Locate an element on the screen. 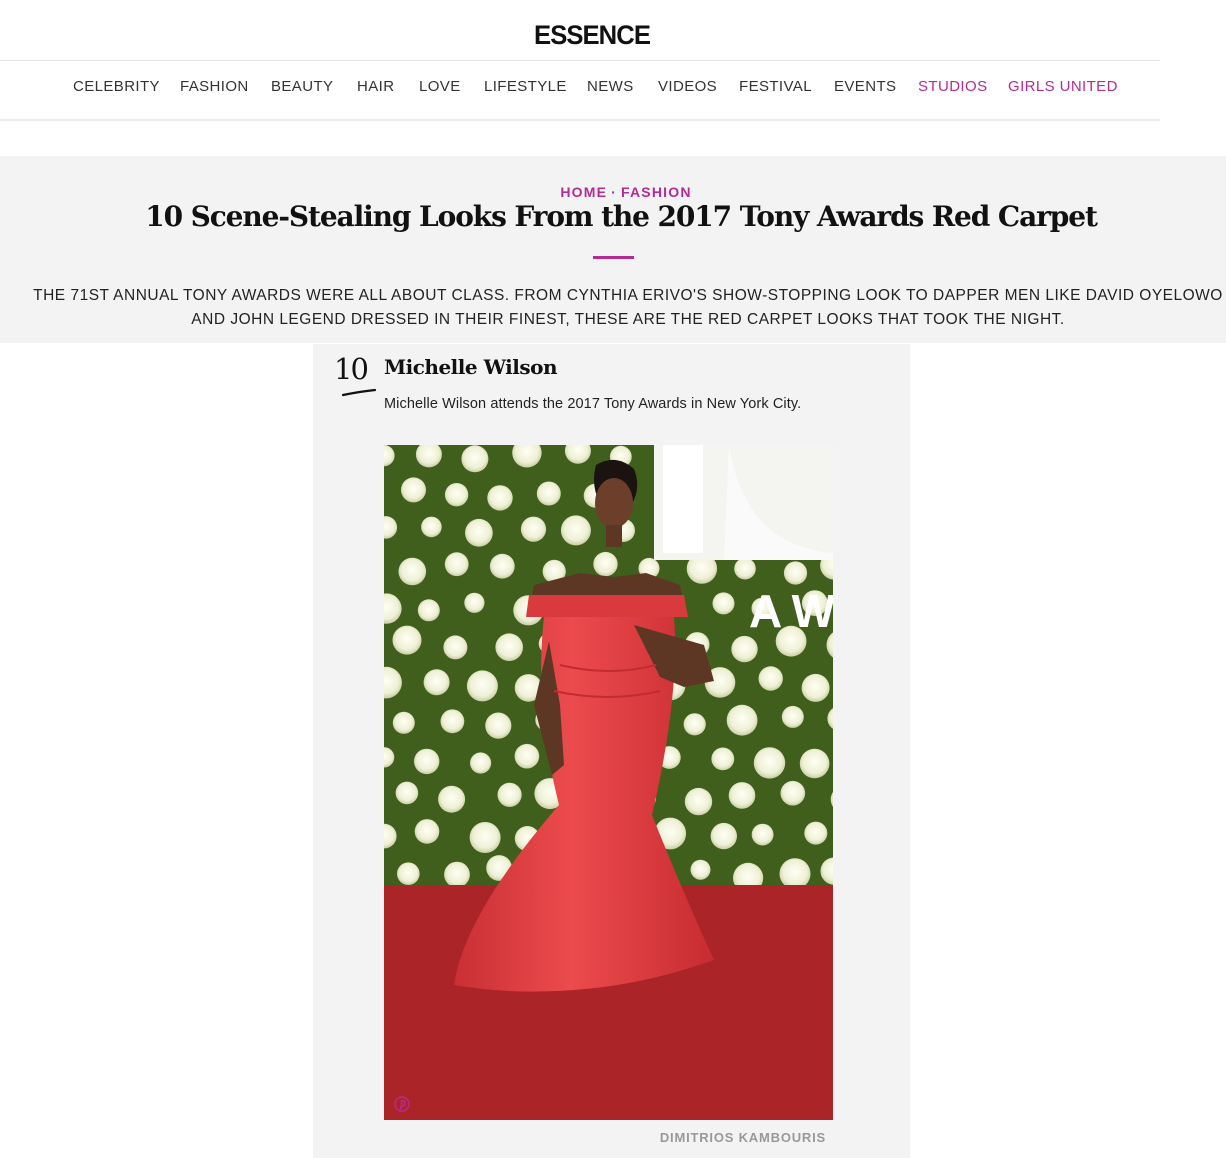 Image resolution: width=1226 pixels, height=1158 pixels. header-divider is located at coordinates (580, 60).